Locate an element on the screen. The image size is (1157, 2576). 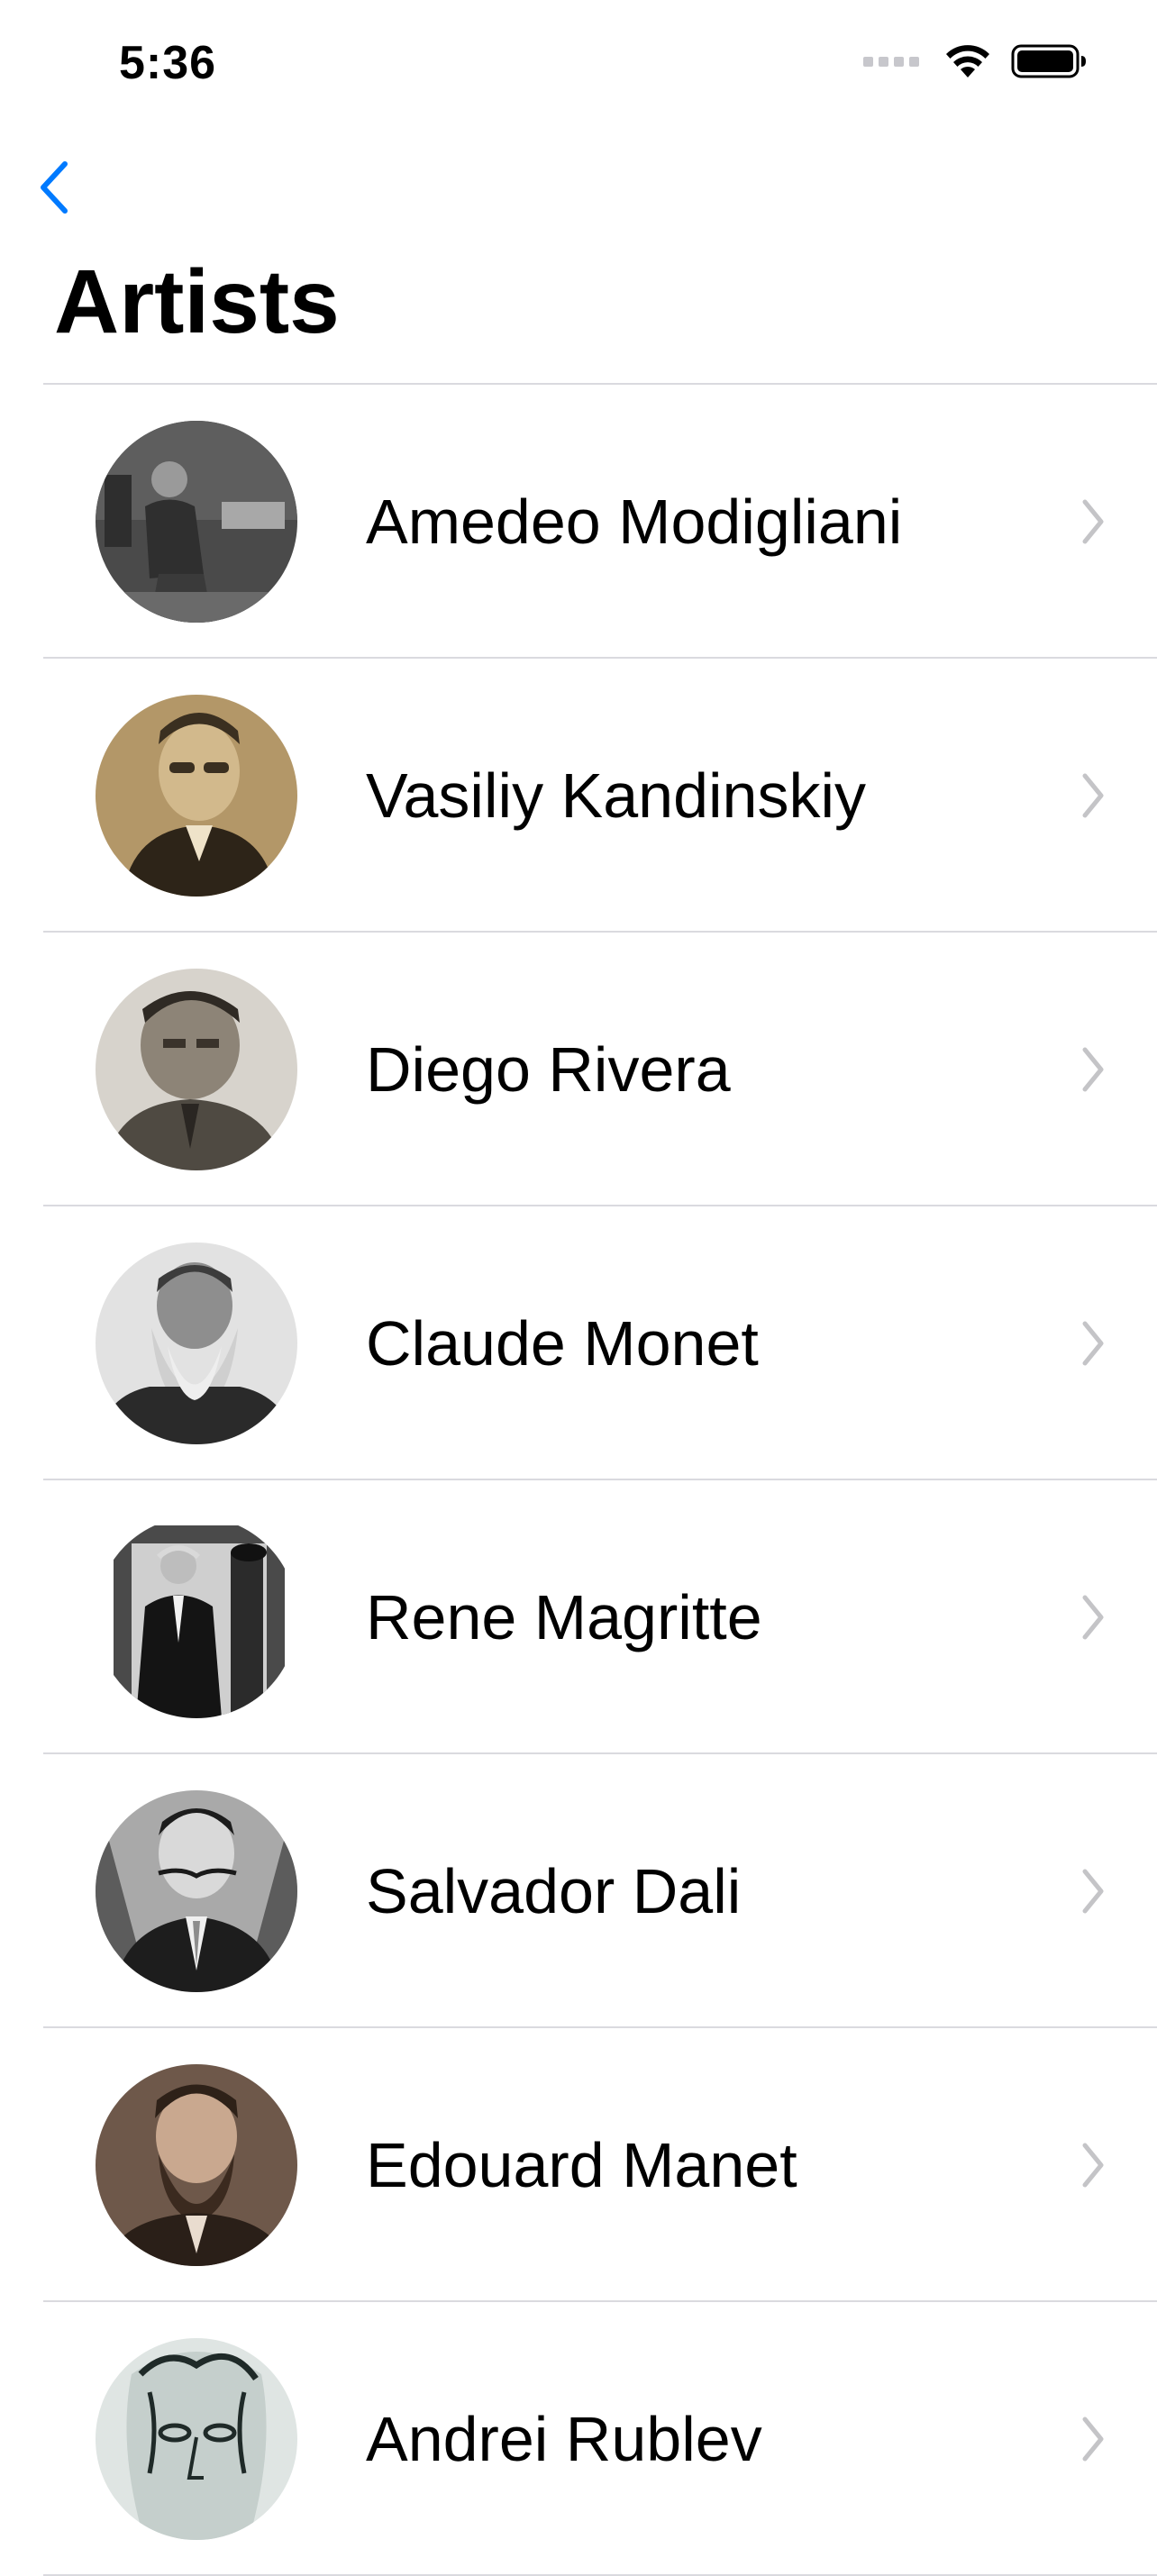
status-bar: 5:36 is located at coordinates (578, 67).